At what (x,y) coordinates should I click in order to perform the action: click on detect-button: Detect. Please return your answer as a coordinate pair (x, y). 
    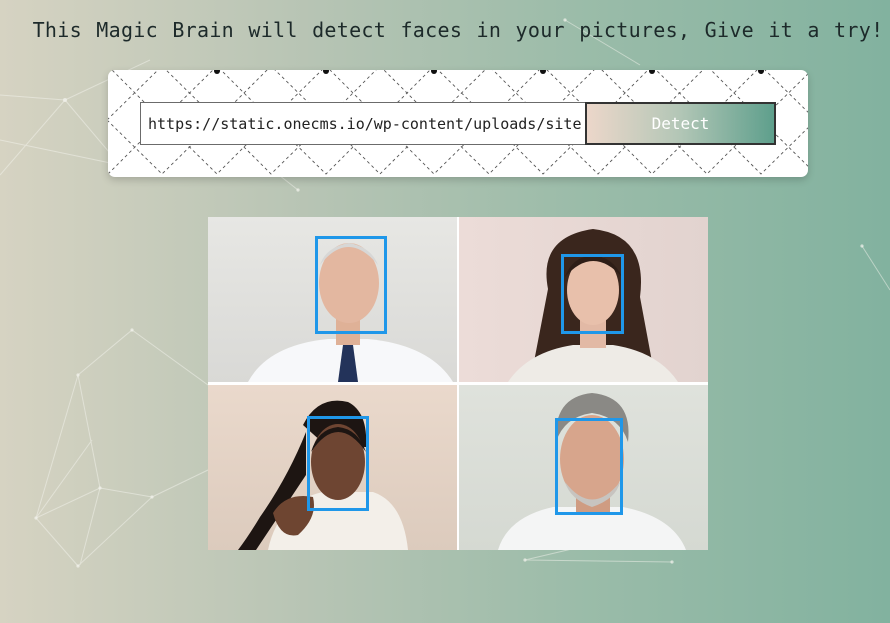
    Looking at the image, I should click on (680, 123).